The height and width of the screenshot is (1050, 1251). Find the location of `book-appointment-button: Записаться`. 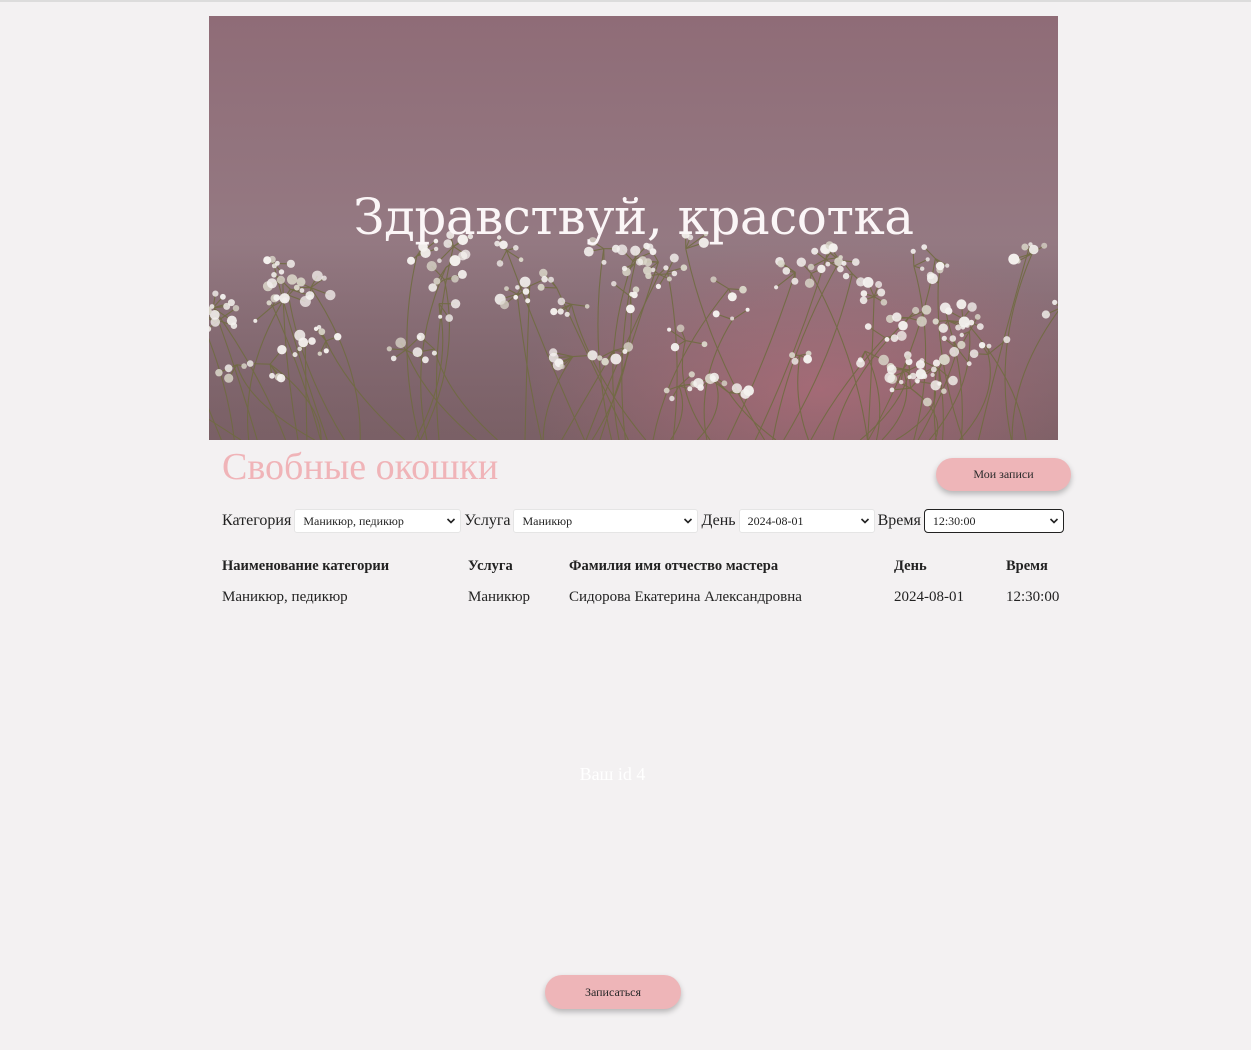

book-appointment-button: Записаться is located at coordinates (613, 992).